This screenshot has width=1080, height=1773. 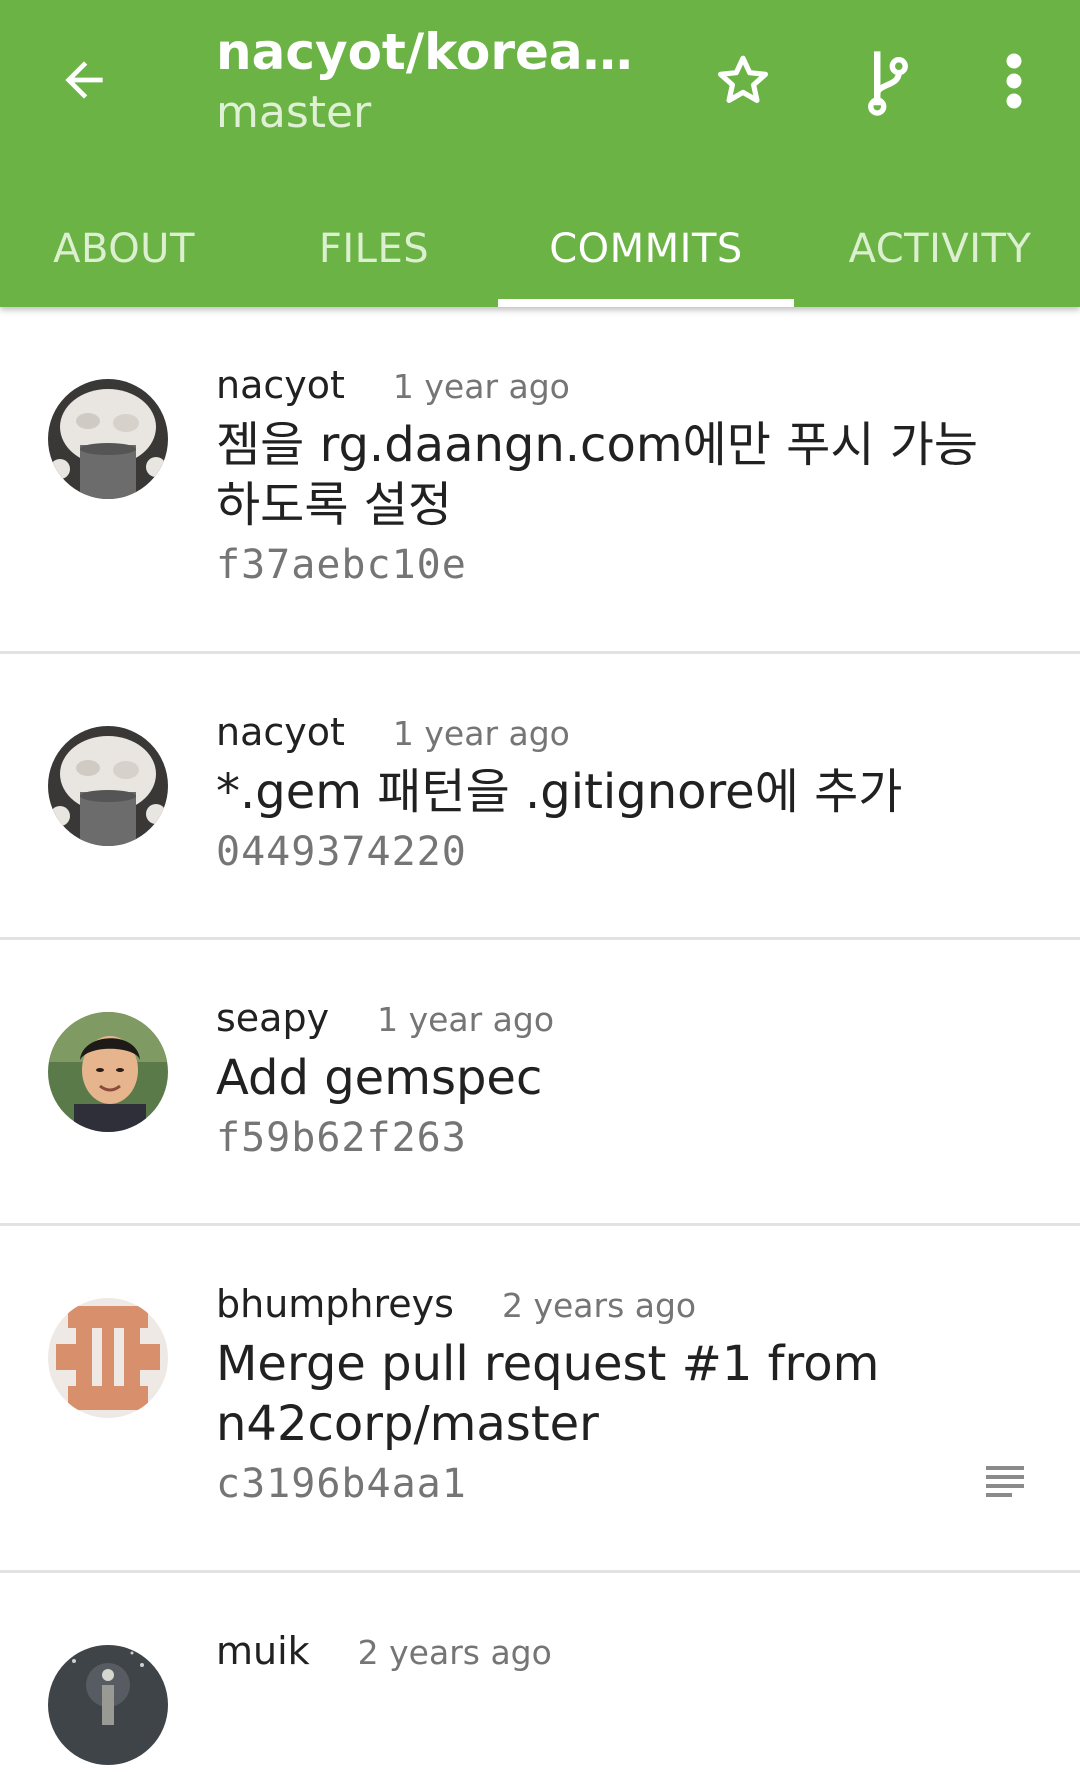 I want to click on person-avatar, so click(x=108, y=1072).